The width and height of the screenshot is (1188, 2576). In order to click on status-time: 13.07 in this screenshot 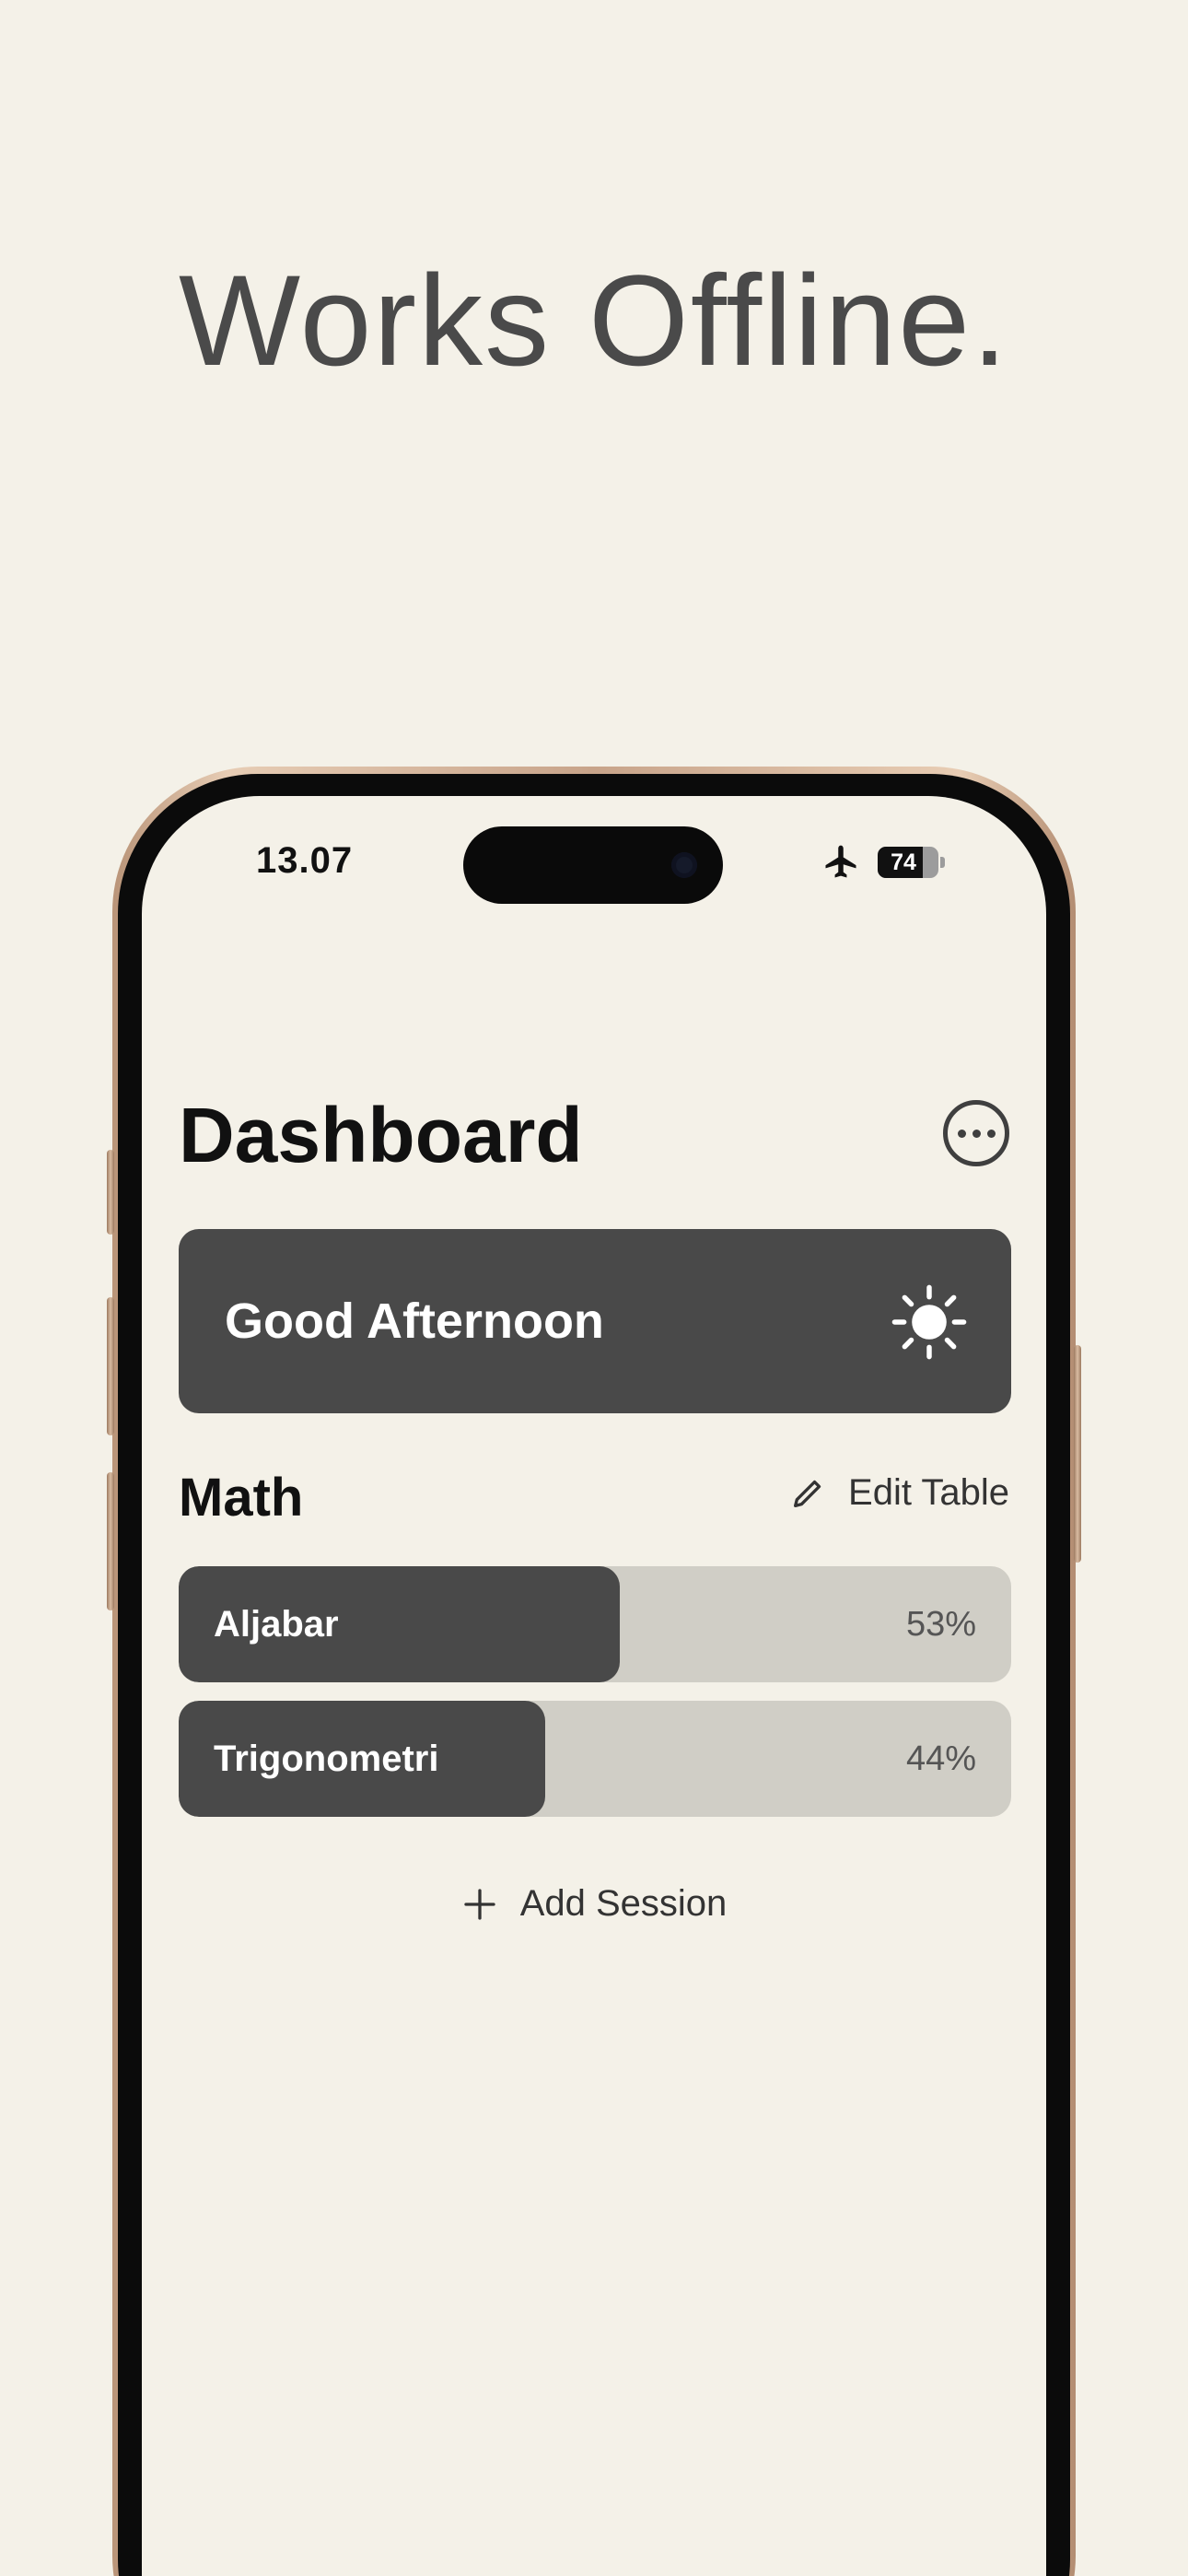, I will do `click(305, 860)`.